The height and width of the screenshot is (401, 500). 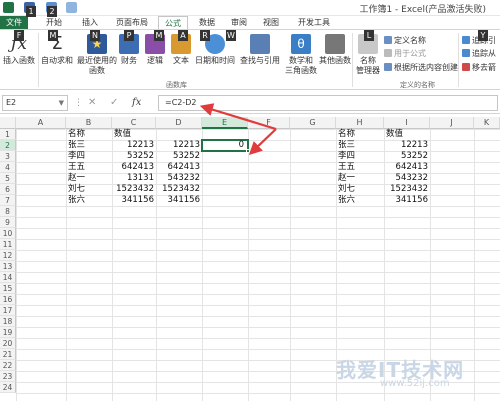 What do you see at coordinates (8, 387) in the screenshot?
I see `row-header: 24` at bounding box center [8, 387].